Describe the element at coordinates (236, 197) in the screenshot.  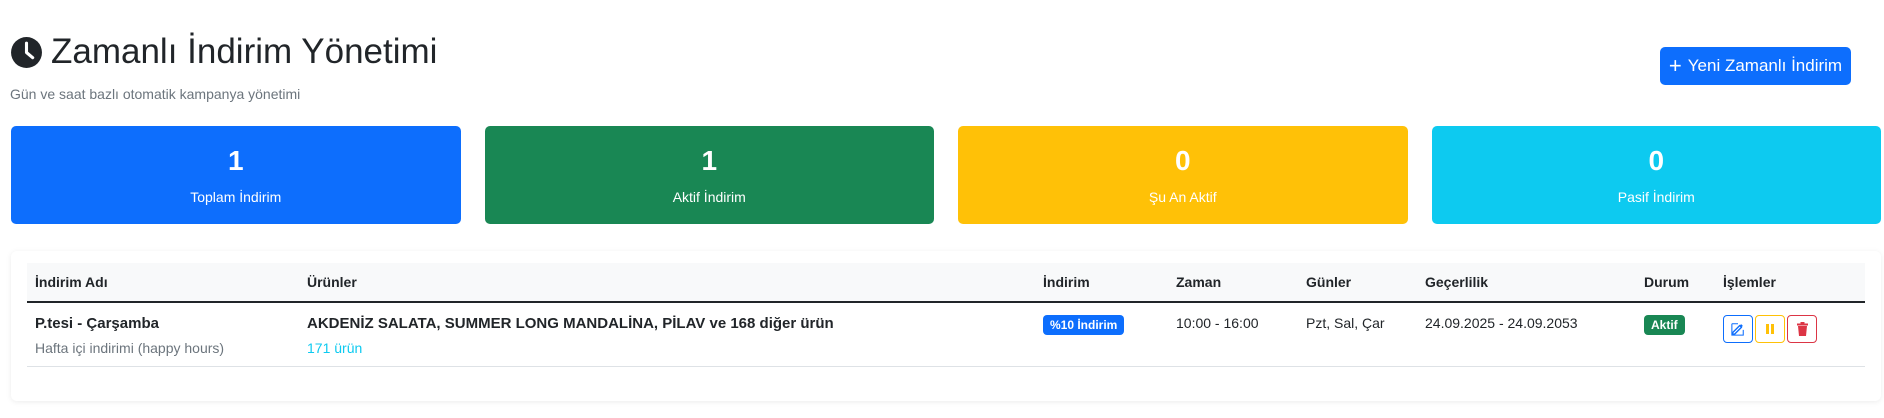
I see `stat-label-total: Toplam İndirim` at that location.